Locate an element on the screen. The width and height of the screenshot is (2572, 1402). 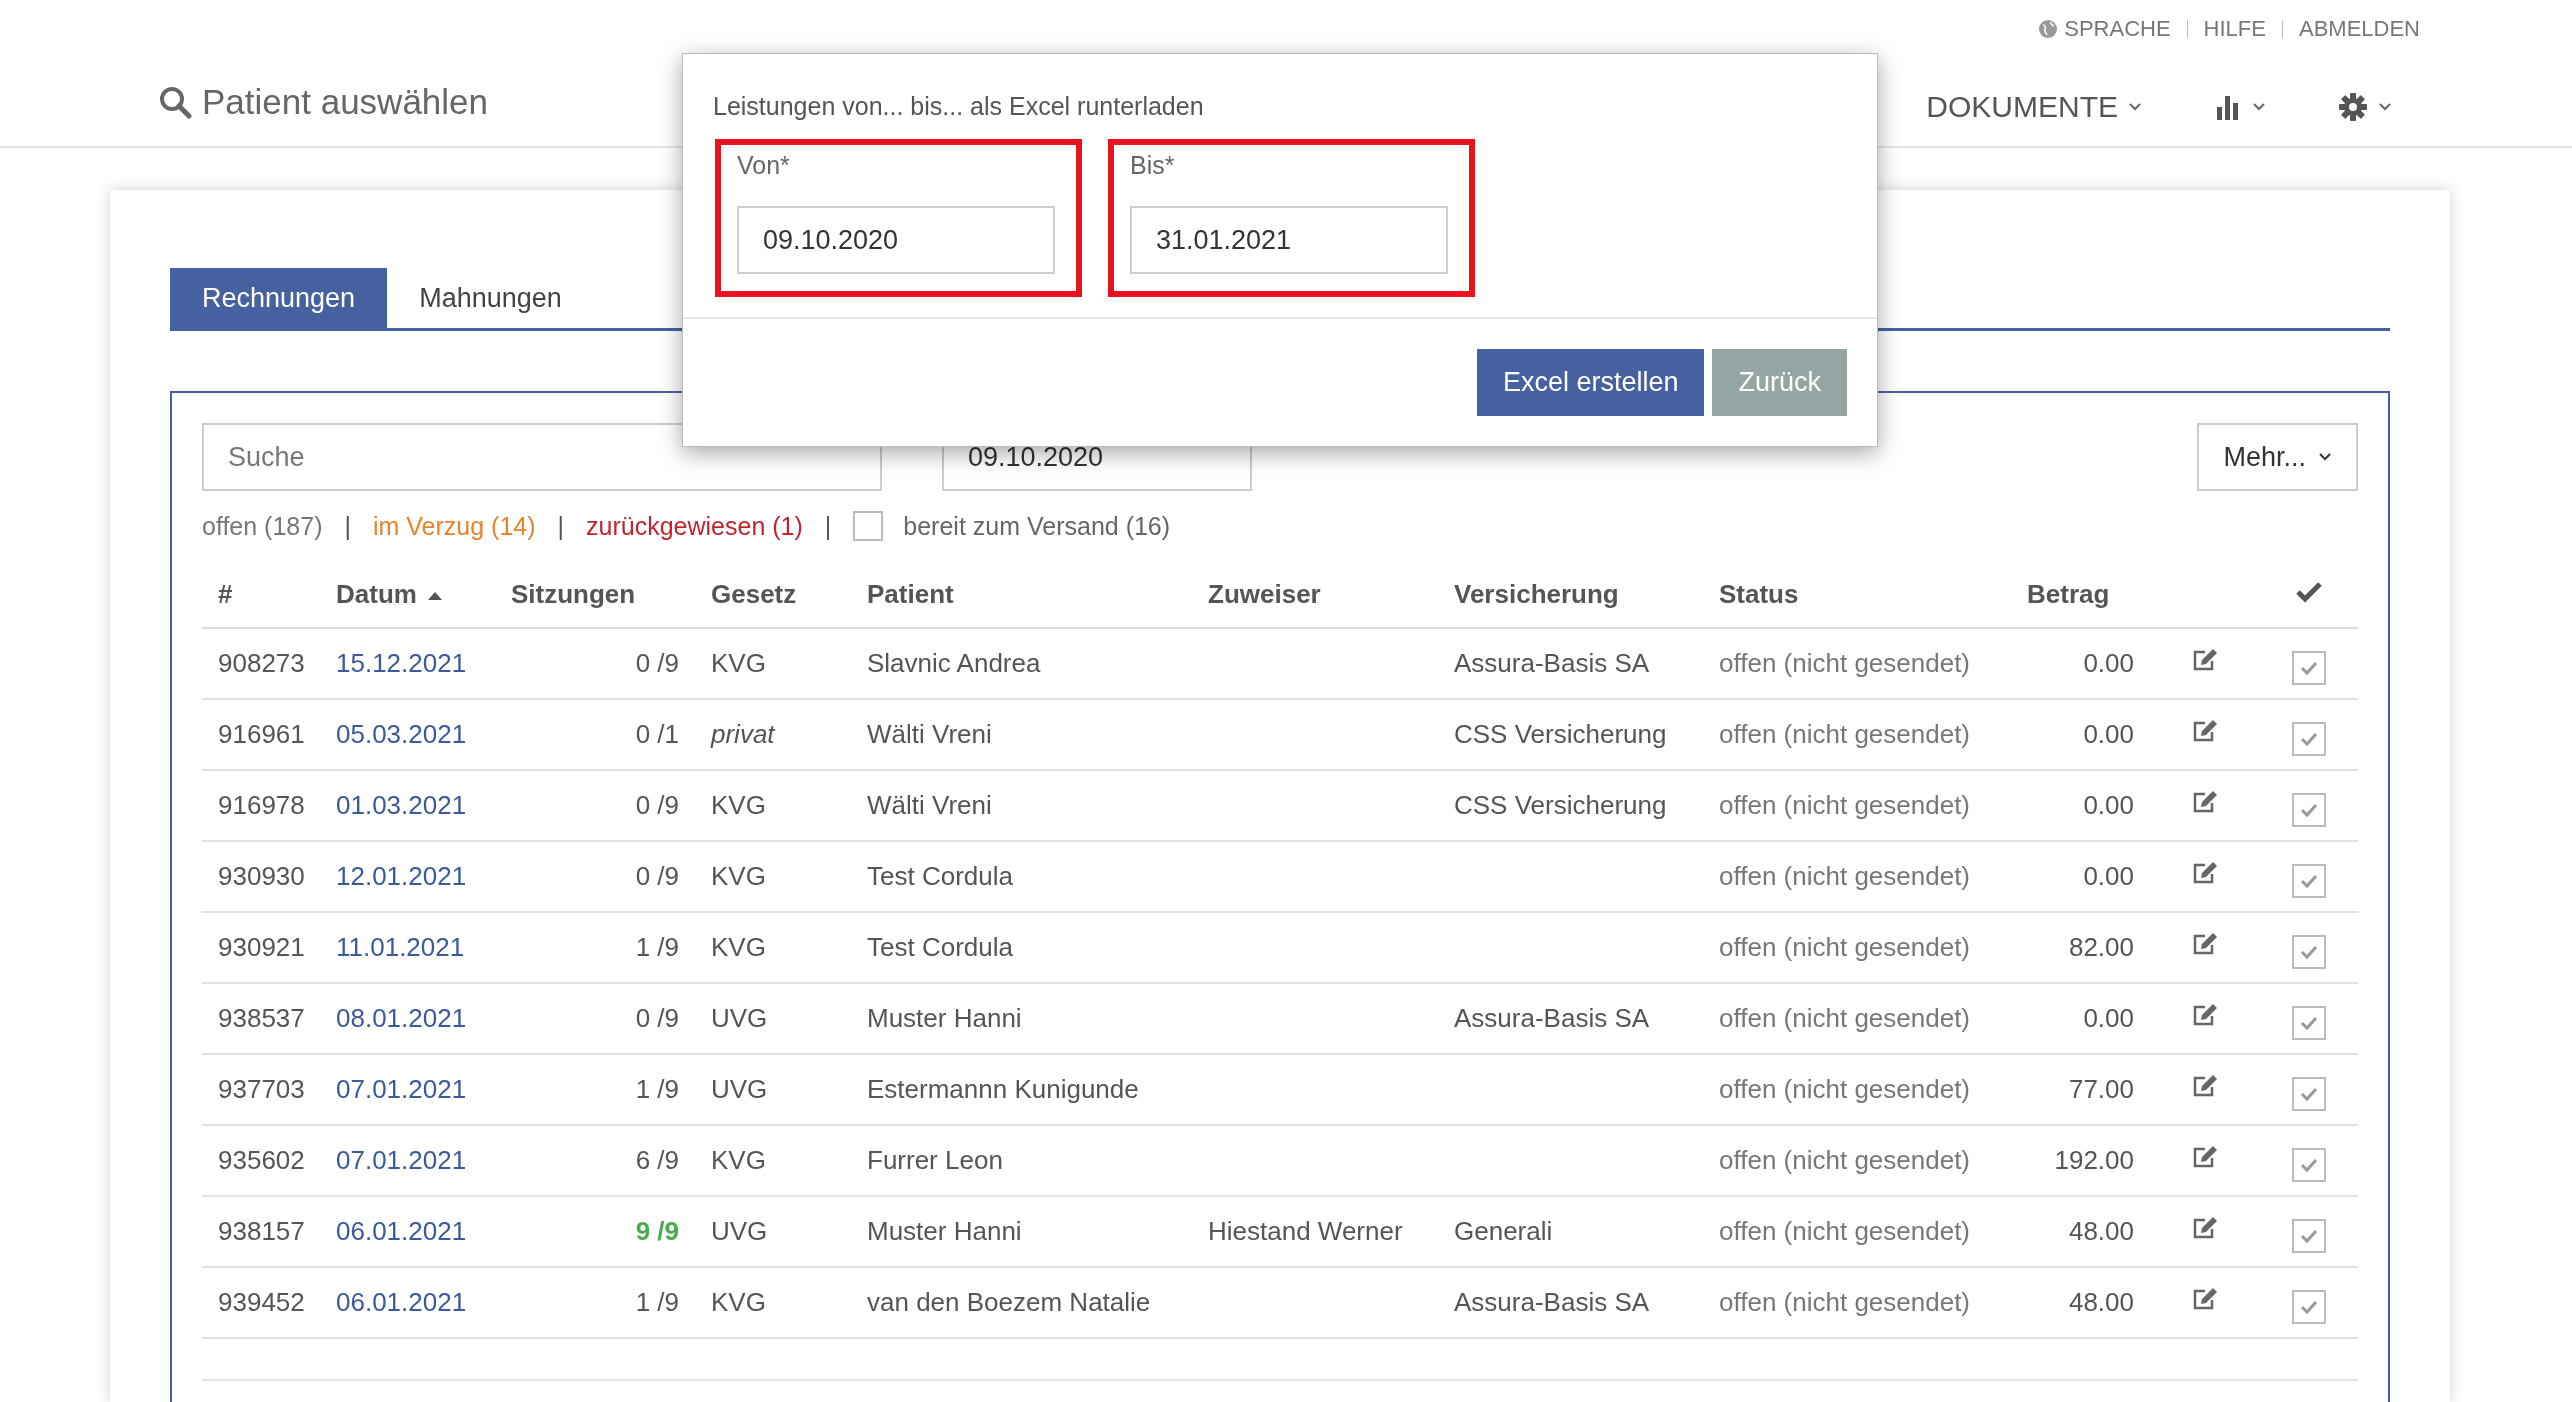
insurance-name: Assura-Basis SA is located at coordinates (1552, 663).